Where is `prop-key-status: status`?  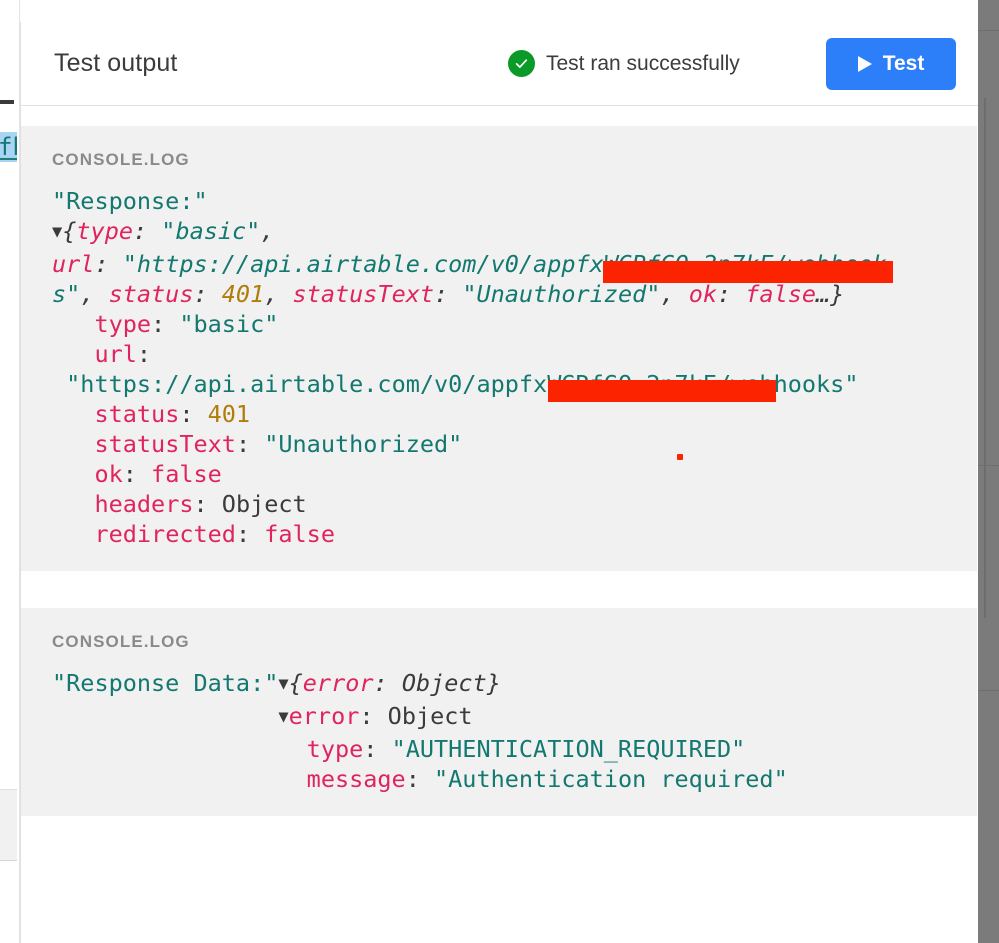
prop-key-status: status is located at coordinates (137, 414).